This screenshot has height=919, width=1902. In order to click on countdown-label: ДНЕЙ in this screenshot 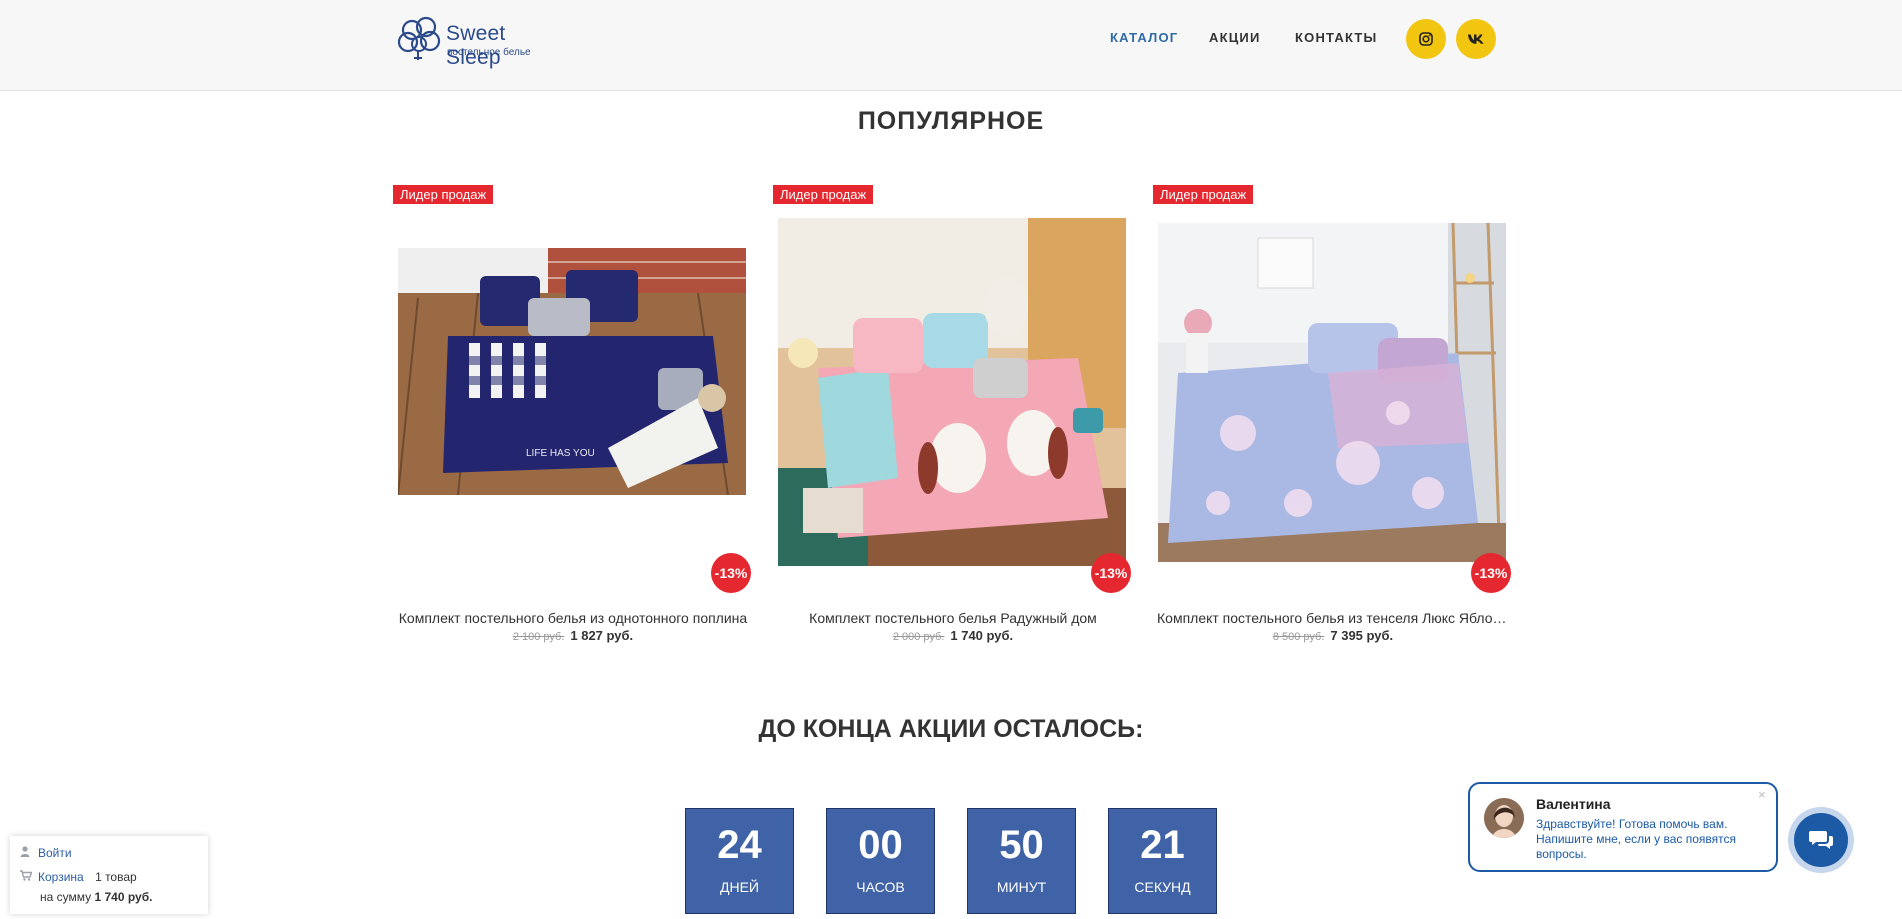, I will do `click(739, 887)`.